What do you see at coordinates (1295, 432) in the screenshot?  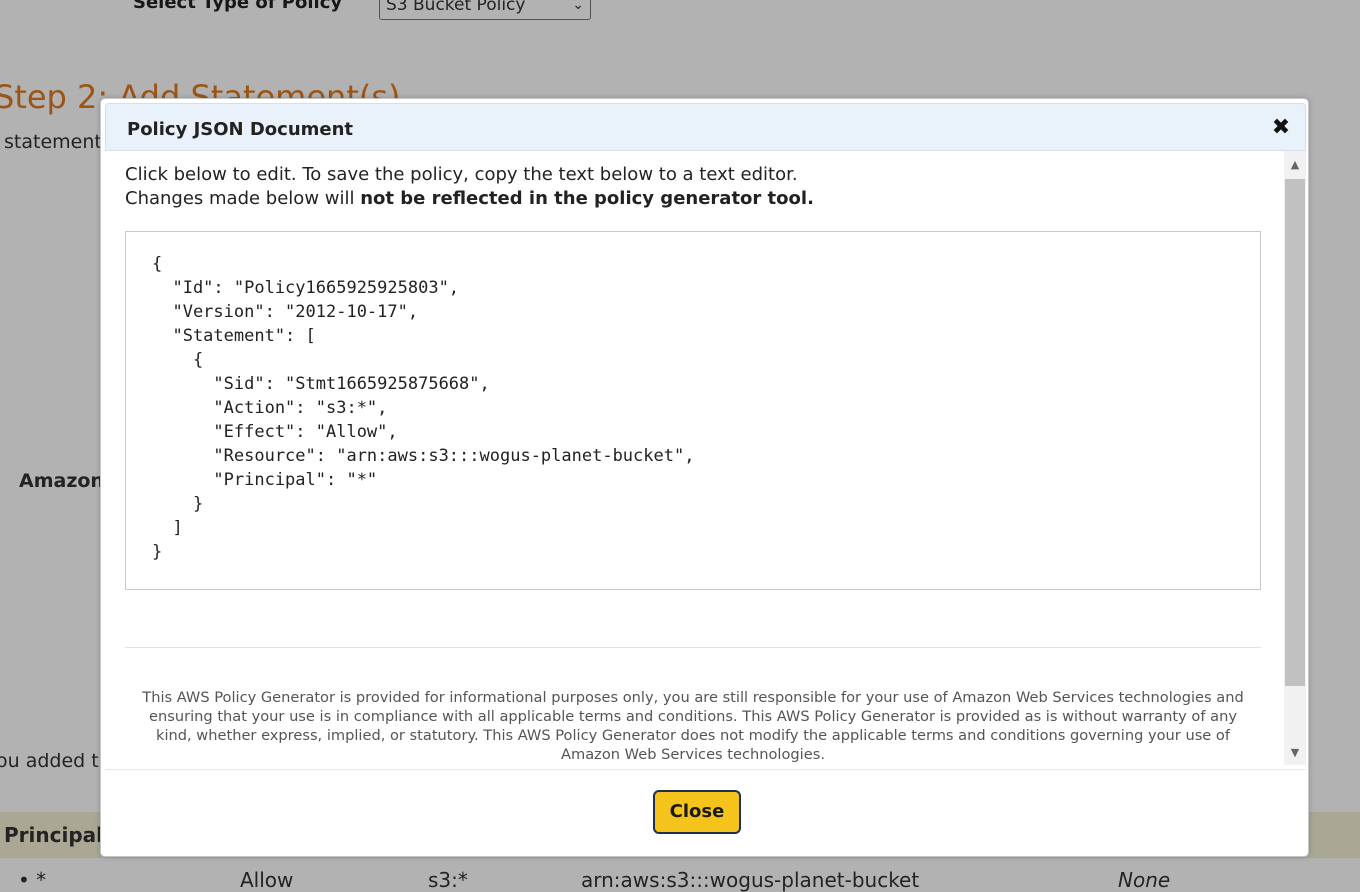 I see `scrollbar-thumb` at bounding box center [1295, 432].